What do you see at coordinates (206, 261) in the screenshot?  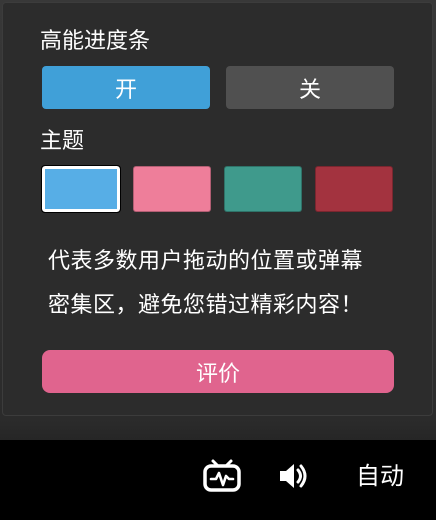 I see `description-line-1: 代表多数用户拖动的位置或弹幕` at bounding box center [206, 261].